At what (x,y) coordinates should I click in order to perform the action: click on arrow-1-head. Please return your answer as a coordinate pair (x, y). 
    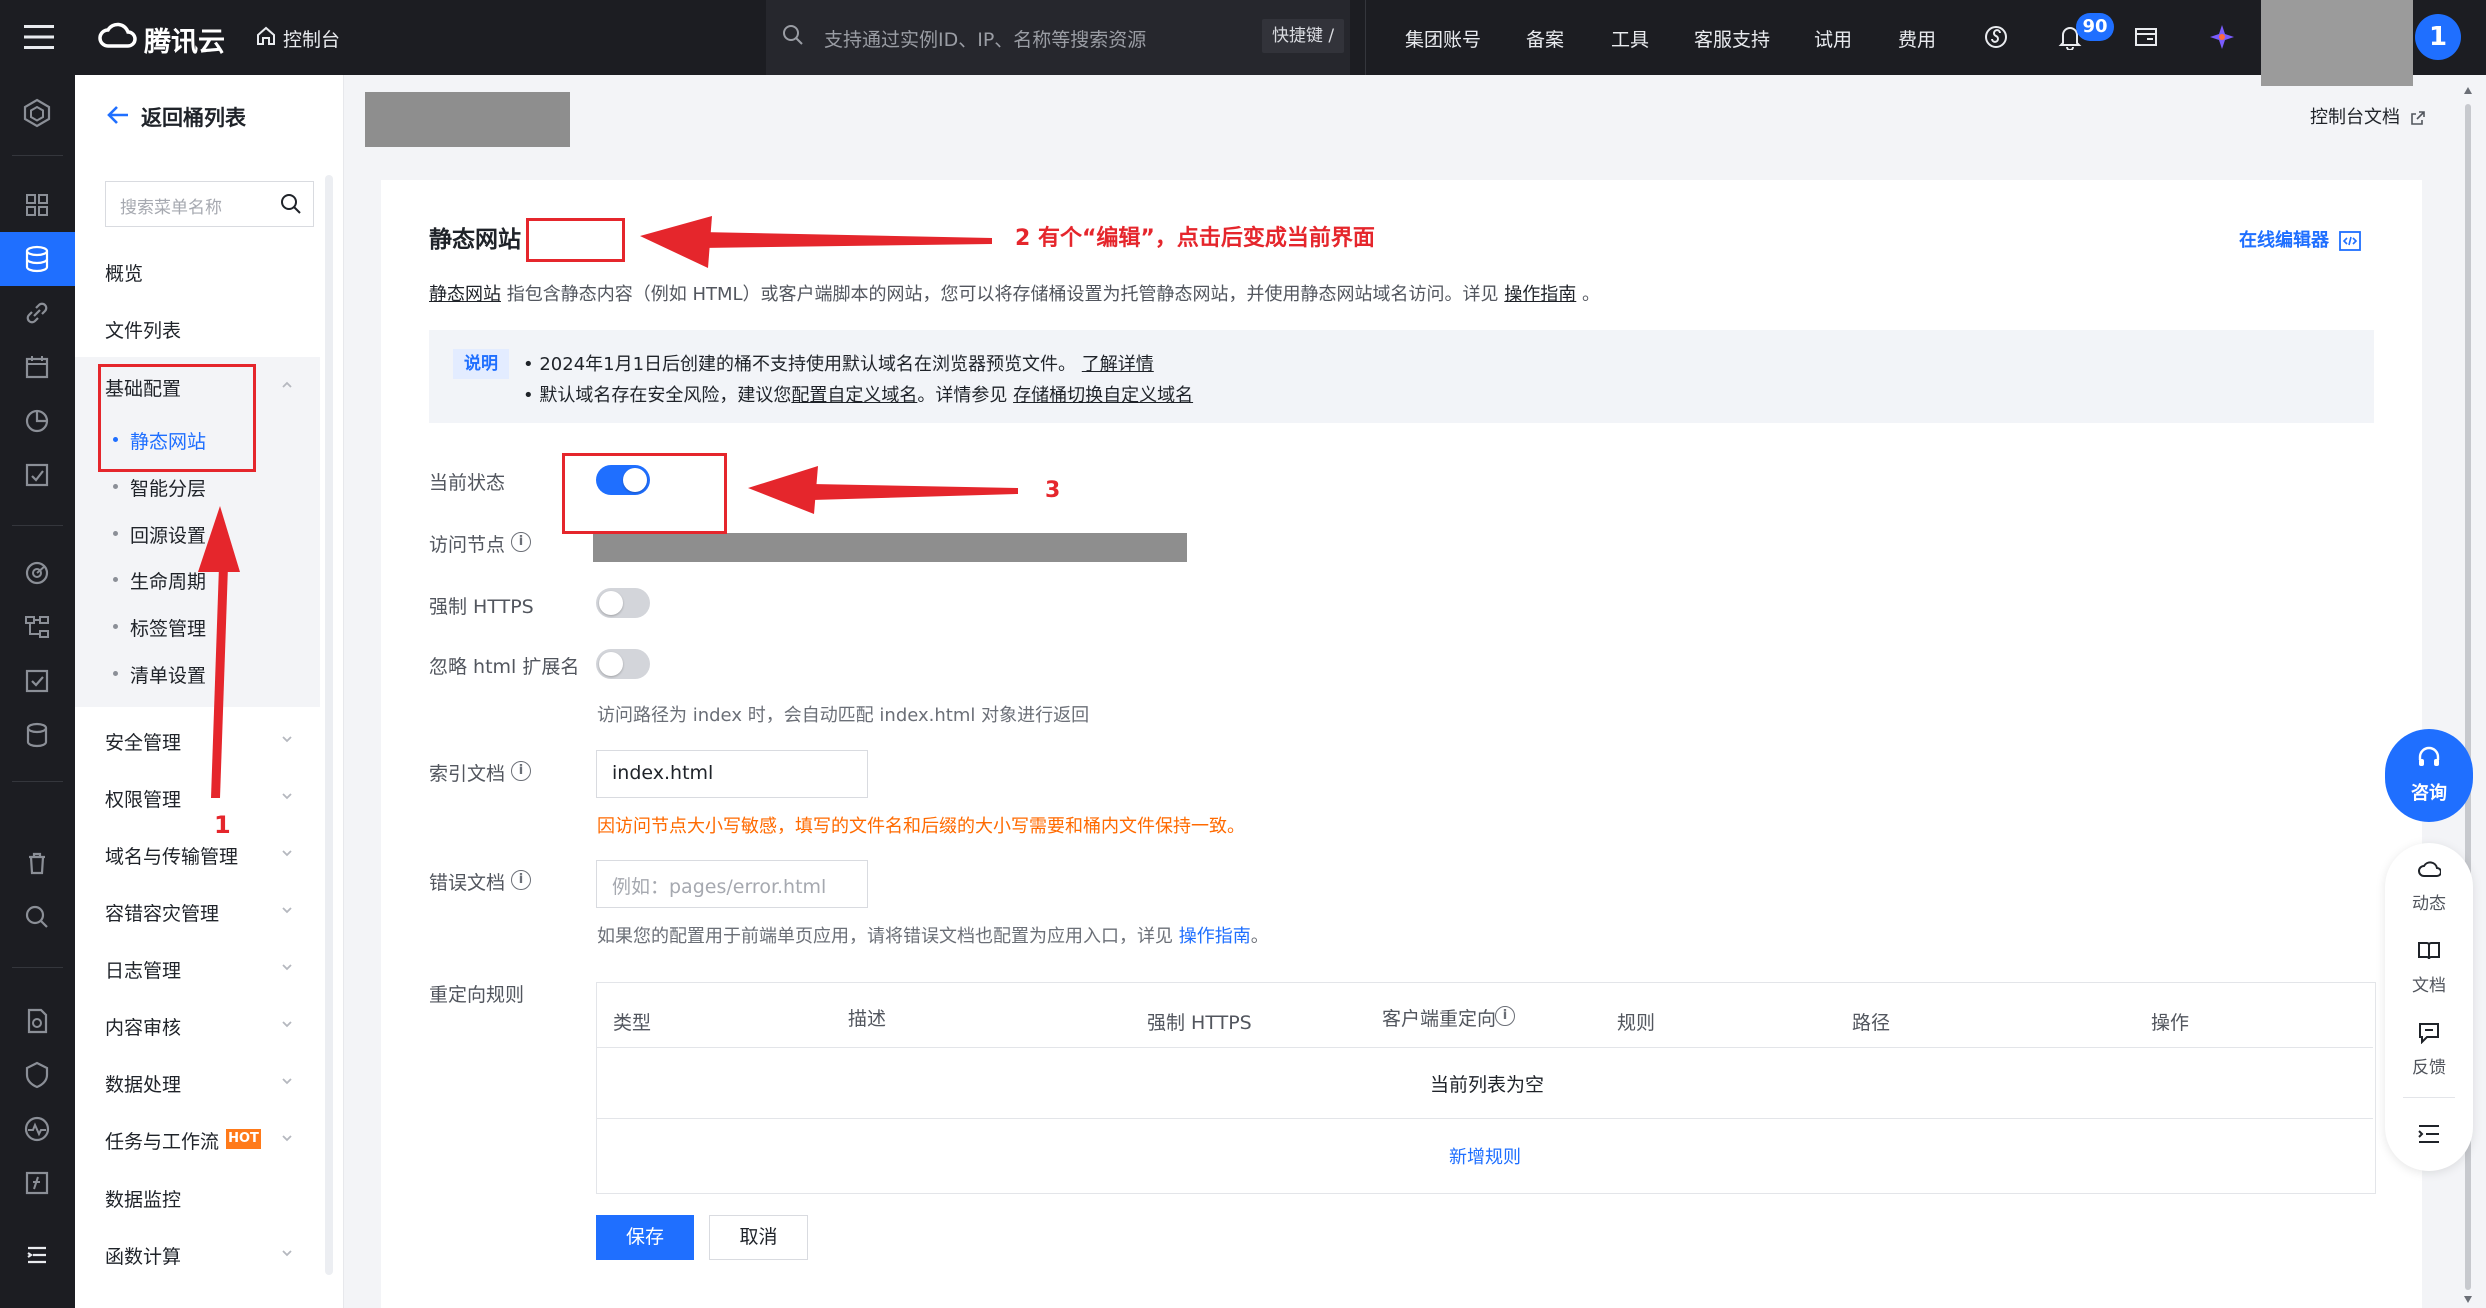
    Looking at the image, I should click on (219, 539).